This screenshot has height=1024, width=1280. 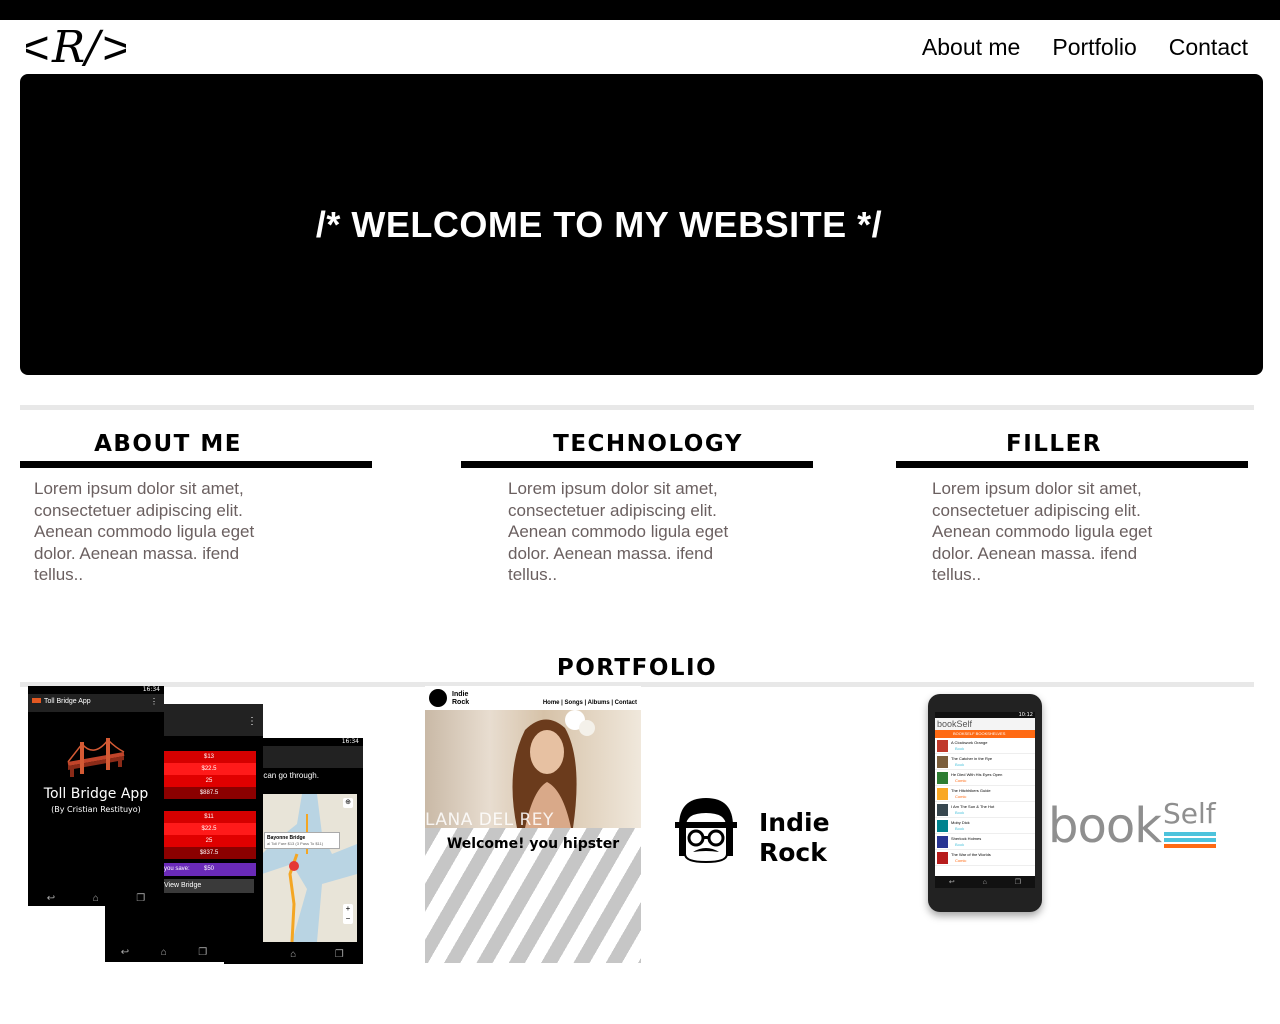 I want to click on app-icon, so click(x=36, y=700).